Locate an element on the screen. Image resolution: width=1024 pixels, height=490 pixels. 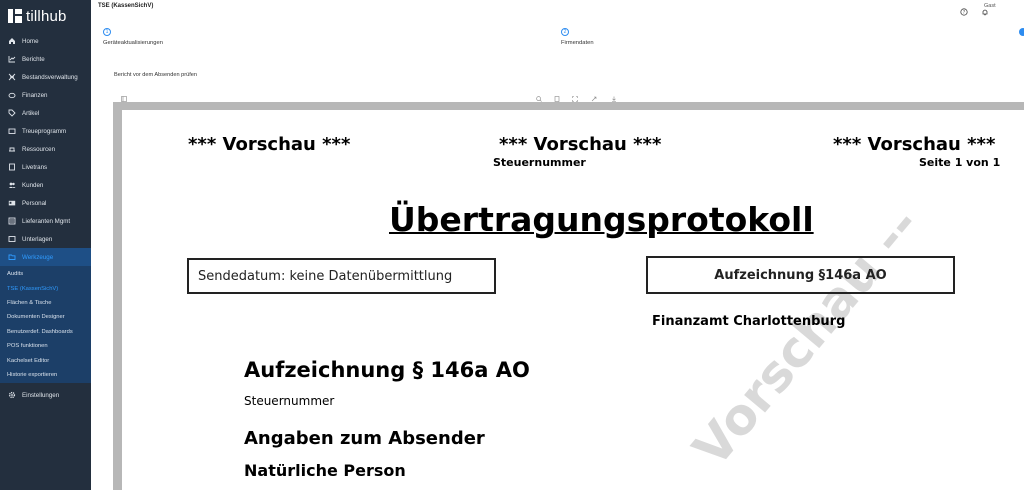
download-icon is located at coordinates (614, 95).